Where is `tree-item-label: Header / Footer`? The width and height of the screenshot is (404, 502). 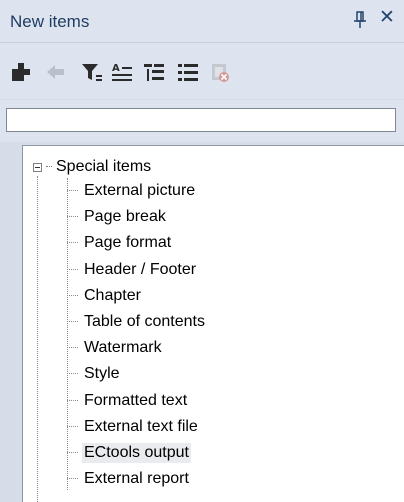 tree-item-label: Header / Footer is located at coordinates (140, 269).